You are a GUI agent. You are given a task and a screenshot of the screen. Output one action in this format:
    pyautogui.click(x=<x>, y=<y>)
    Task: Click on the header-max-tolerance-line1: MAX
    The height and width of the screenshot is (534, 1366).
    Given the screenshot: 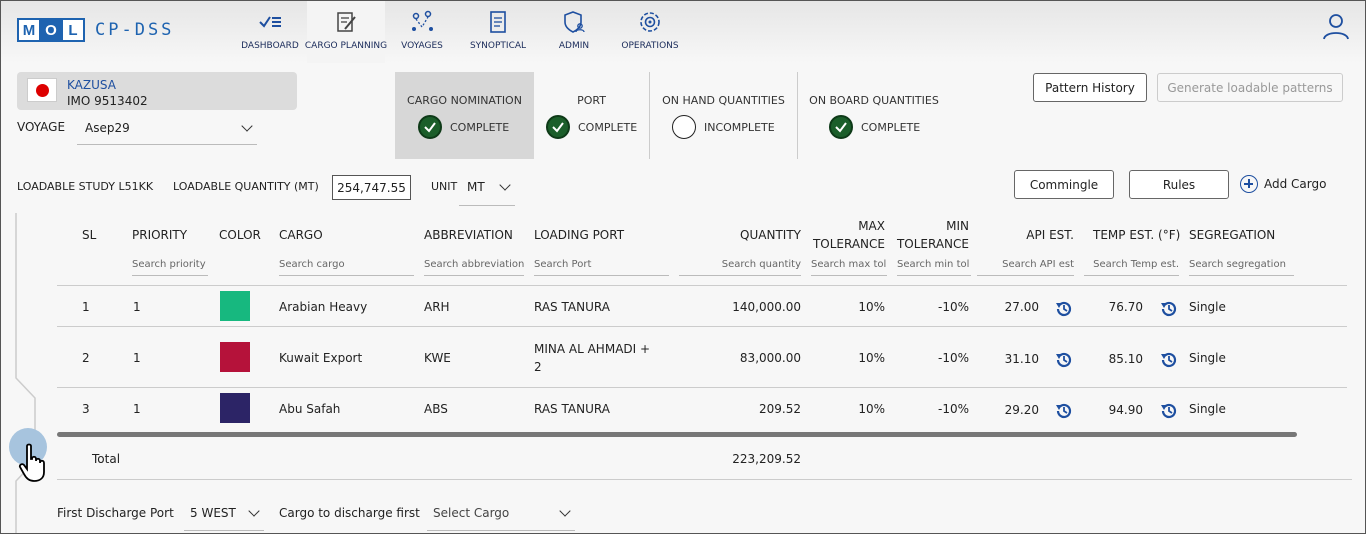 What is the action you would take?
    pyautogui.click(x=871, y=226)
    